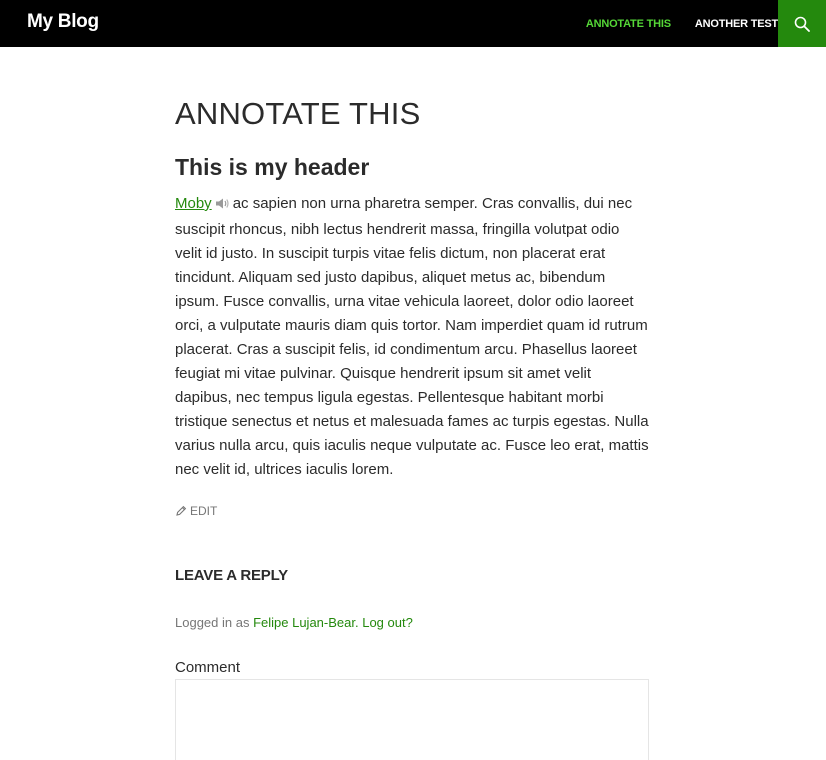 The height and width of the screenshot is (760, 826). What do you see at coordinates (272, 167) in the screenshot?
I see `post-header: This is my header` at bounding box center [272, 167].